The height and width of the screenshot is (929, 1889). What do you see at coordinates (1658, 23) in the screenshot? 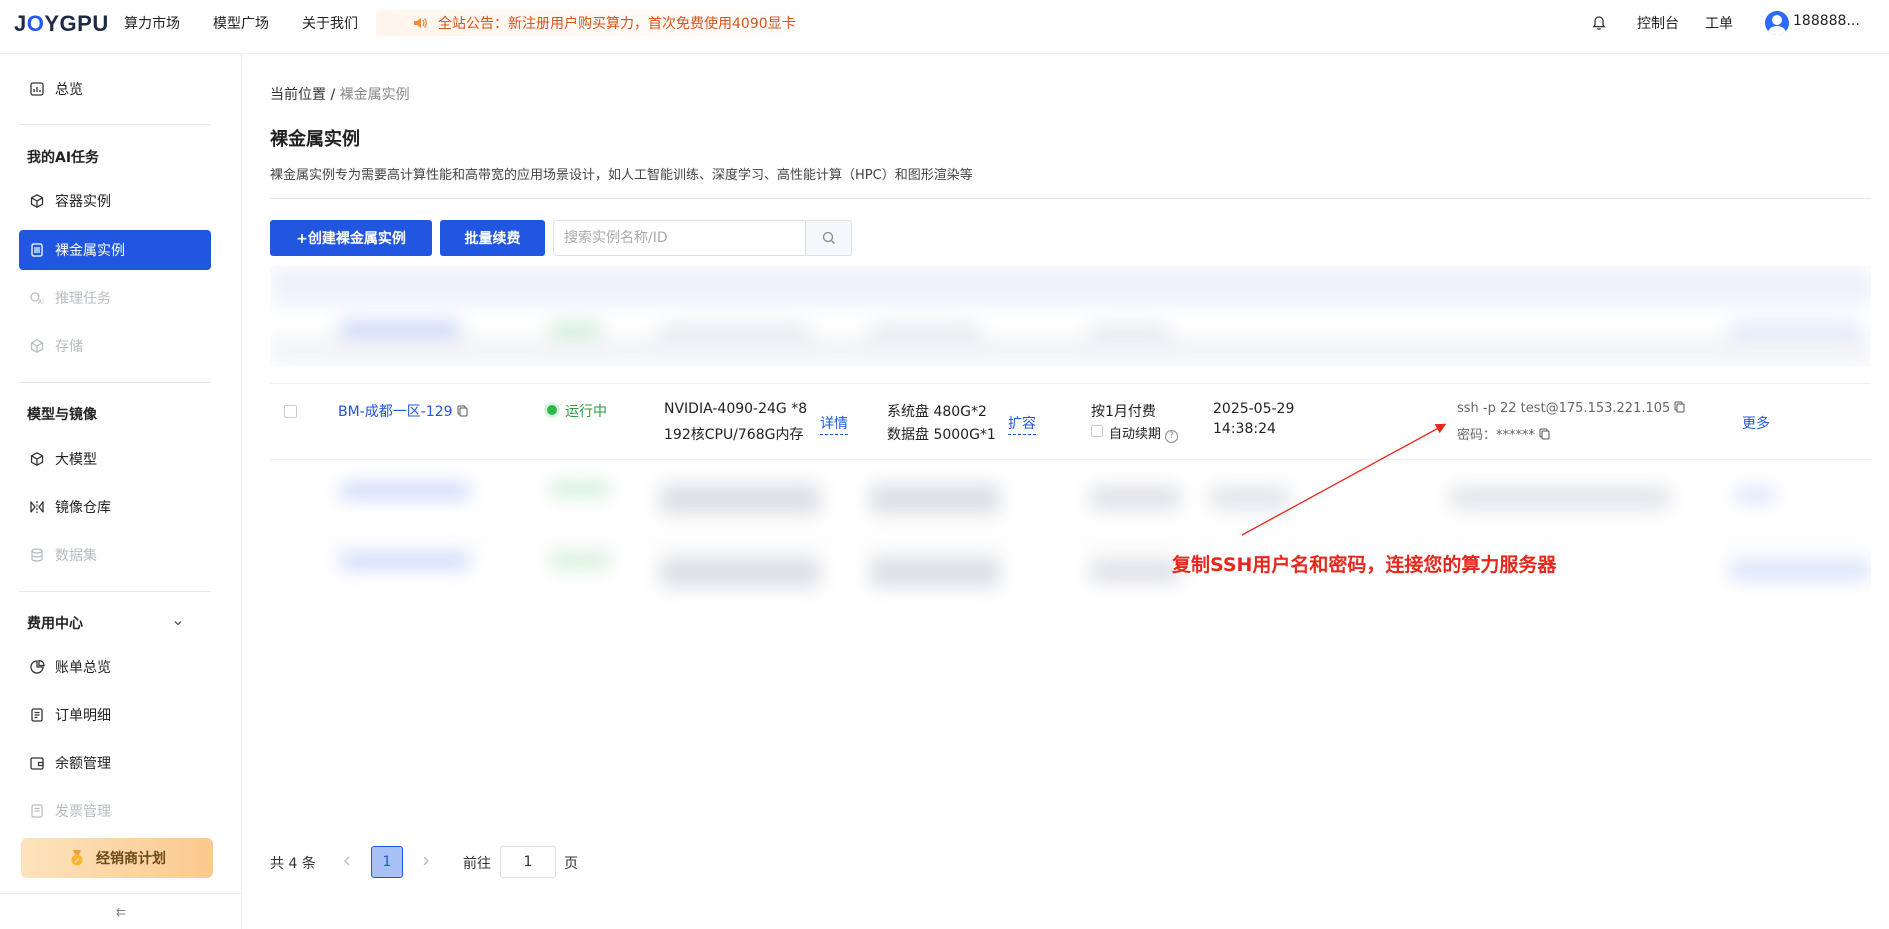
I see `console-link: 控制台` at bounding box center [1658, 23].